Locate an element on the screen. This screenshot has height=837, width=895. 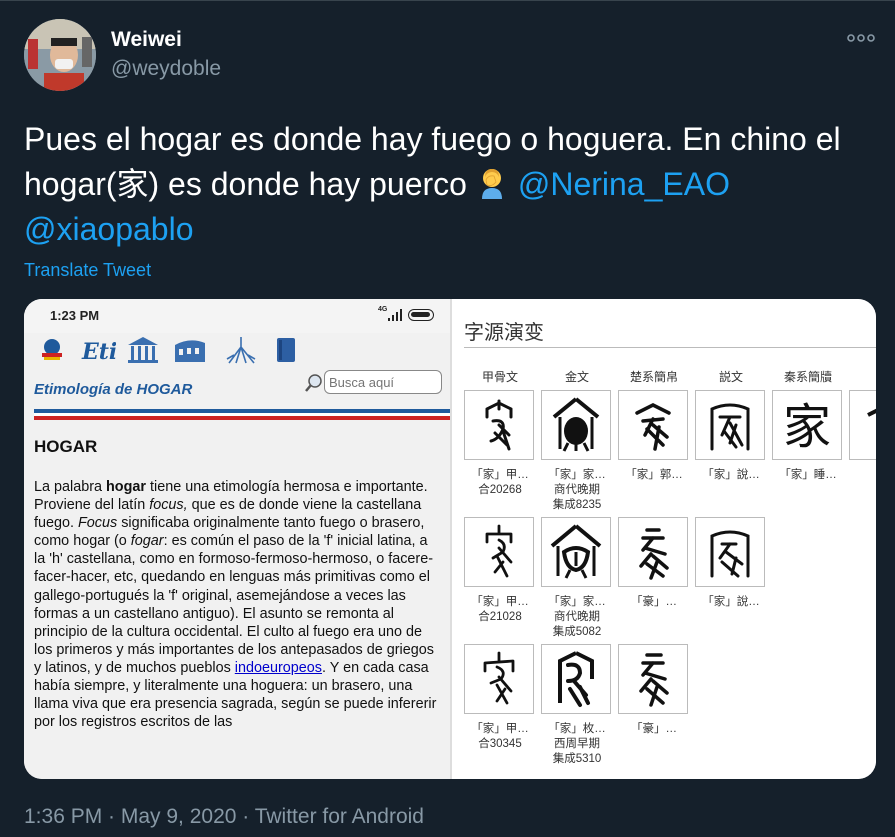
top-divider is located at coordinates (447, 0).